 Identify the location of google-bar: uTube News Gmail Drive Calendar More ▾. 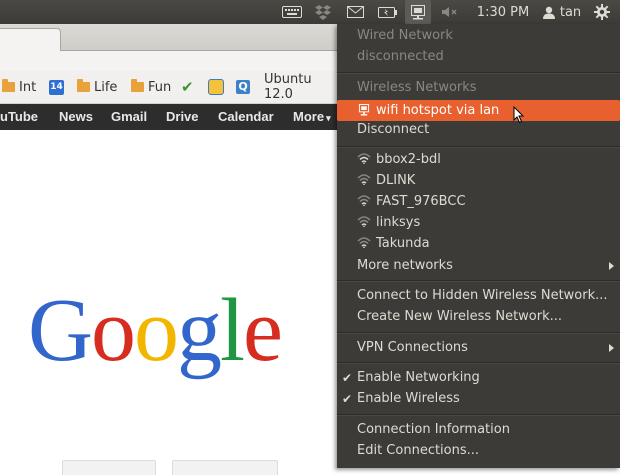
(170, 117).